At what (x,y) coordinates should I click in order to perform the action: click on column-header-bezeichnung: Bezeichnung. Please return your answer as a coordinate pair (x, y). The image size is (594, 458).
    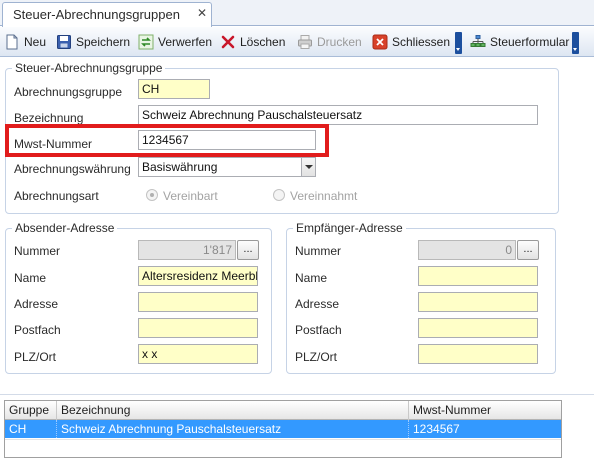
    Looking at the image, I should click on (233, 410).